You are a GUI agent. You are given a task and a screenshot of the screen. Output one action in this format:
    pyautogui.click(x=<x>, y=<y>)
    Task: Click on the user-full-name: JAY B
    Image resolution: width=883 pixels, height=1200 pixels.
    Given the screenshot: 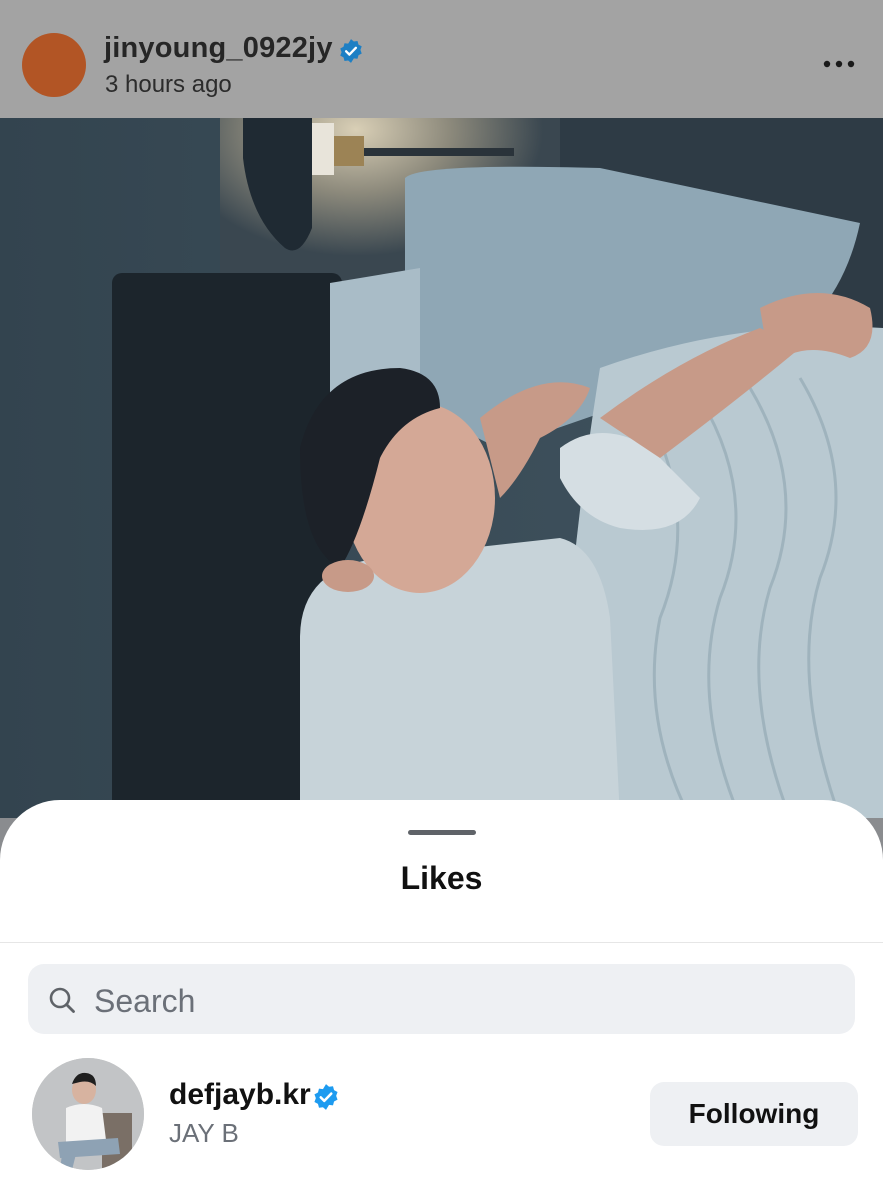 What is the action you would take?
    pyautogui.click(x=204, y=1133)
    